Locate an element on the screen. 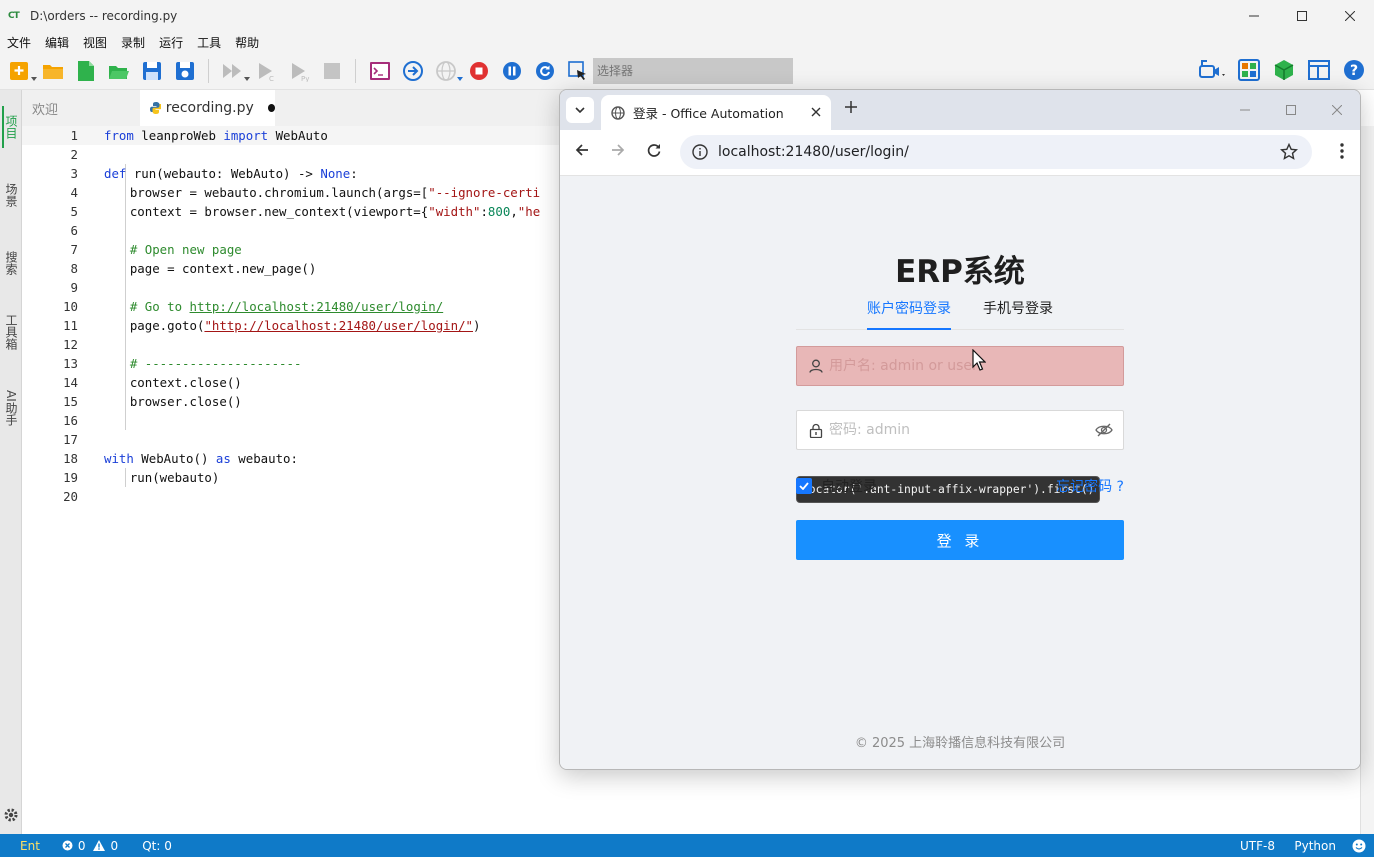 The width and height of the screenshot is (1374, 857). tab-search-button is located at coordinates (580, 110).